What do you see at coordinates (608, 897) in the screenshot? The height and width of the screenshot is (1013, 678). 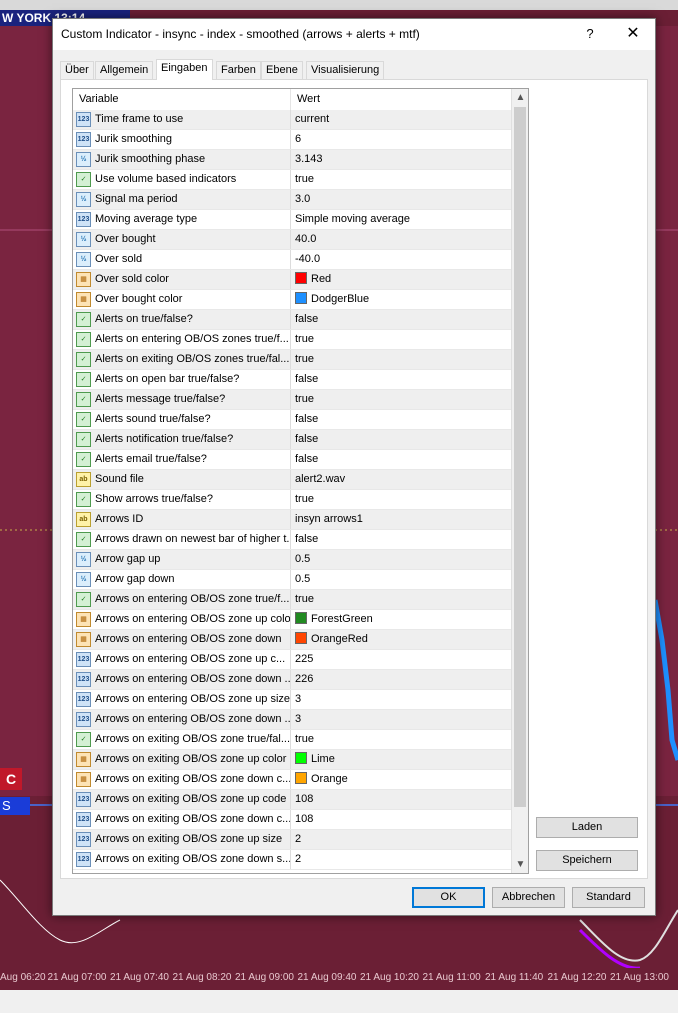 I see `reset-button: Standard` at bounding box center [608, 897].